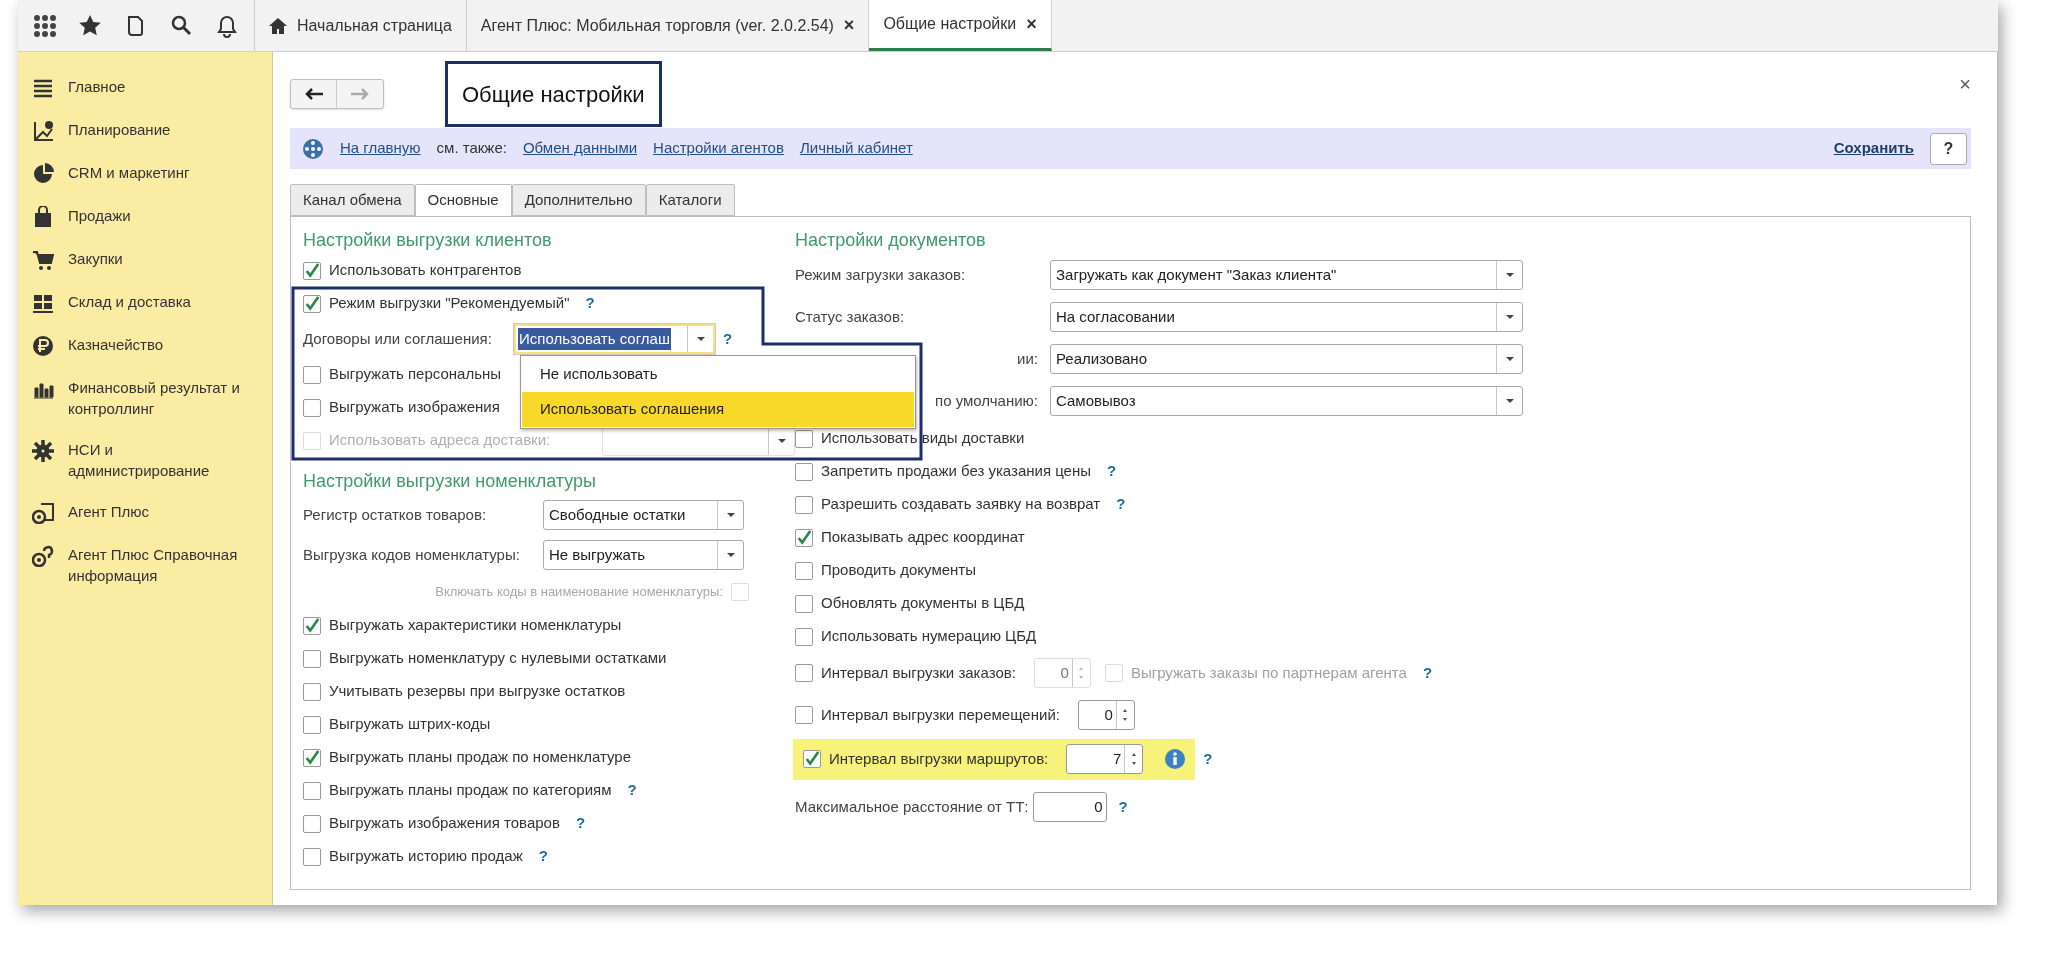 The height and width of the screenshot is (955, 2050). Describe the element at coordinates (912, 806) in the screenshot. I see `field-label: Максимальное расстояние от ТТ:` at that location.